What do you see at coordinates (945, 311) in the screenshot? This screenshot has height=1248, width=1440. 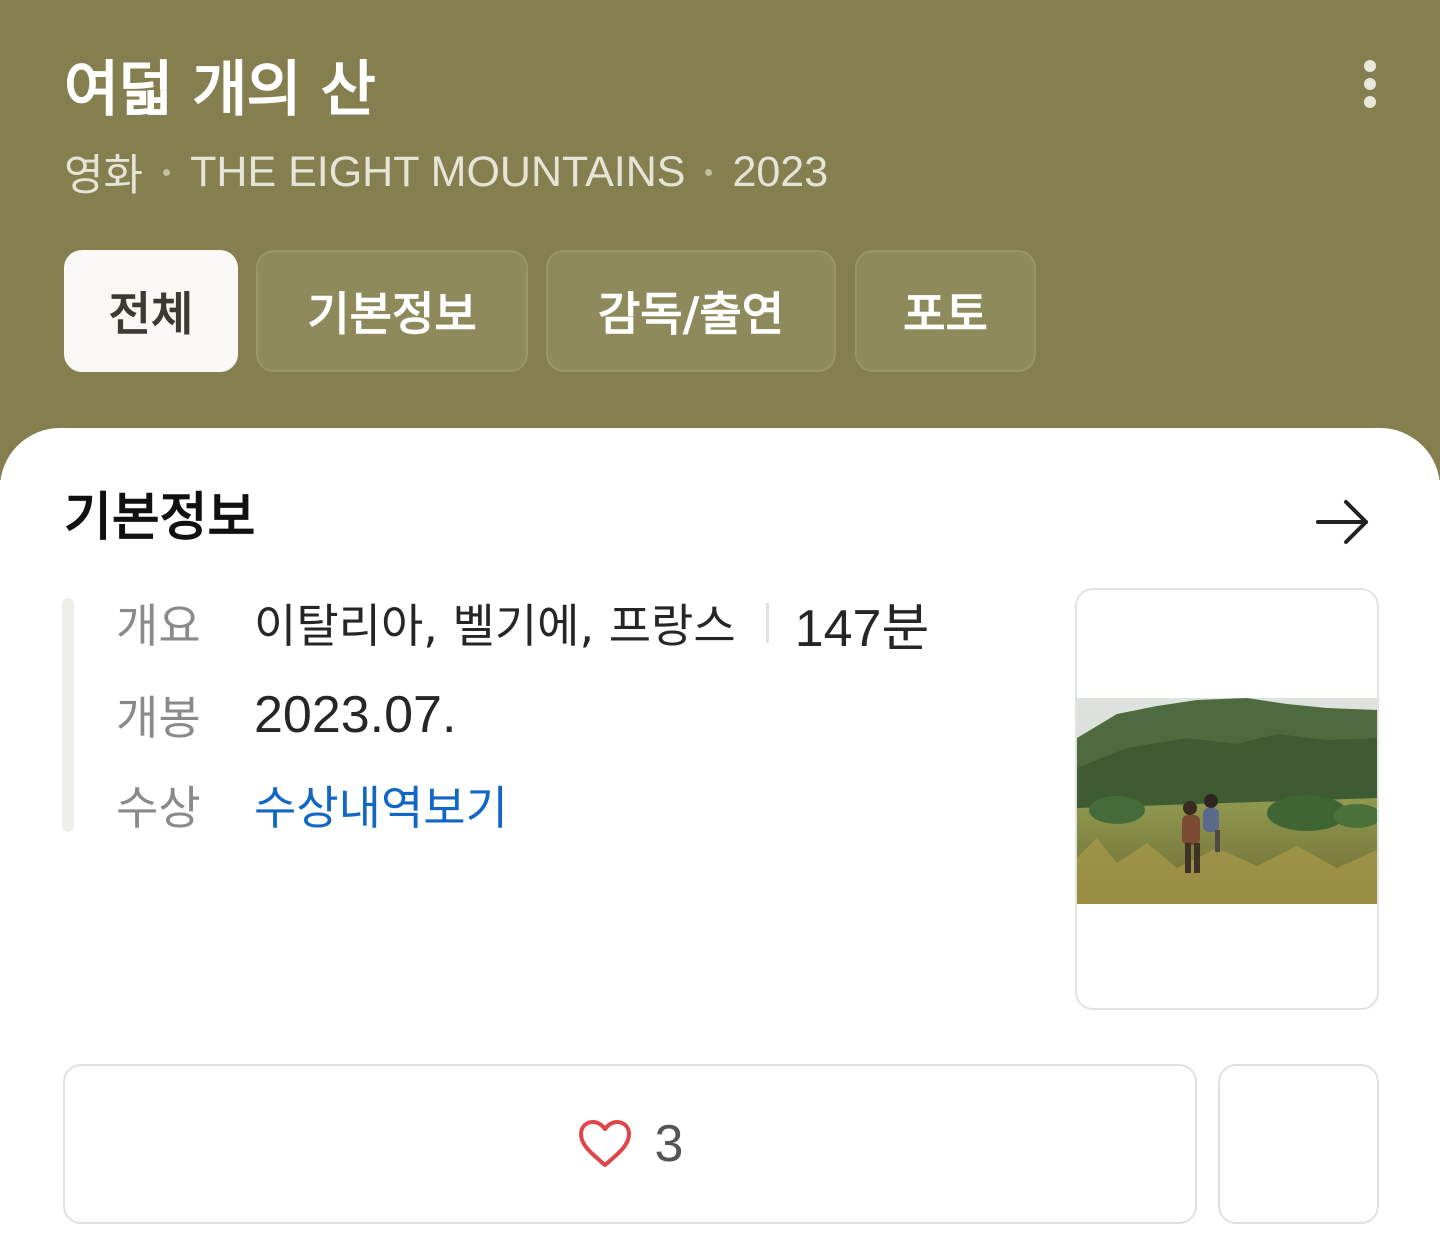 I see `tab-photo: 포토` at bounding box center [945, 311].